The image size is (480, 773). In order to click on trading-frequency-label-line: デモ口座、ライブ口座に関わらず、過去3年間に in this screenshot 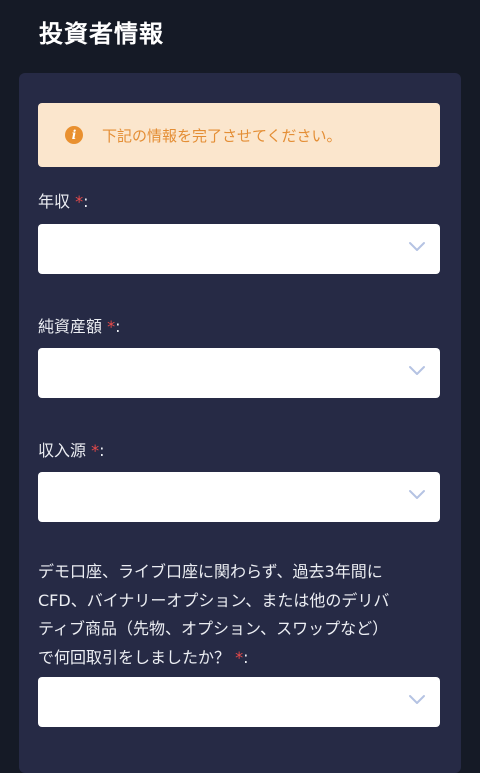, I will do `click(210, 571)`.